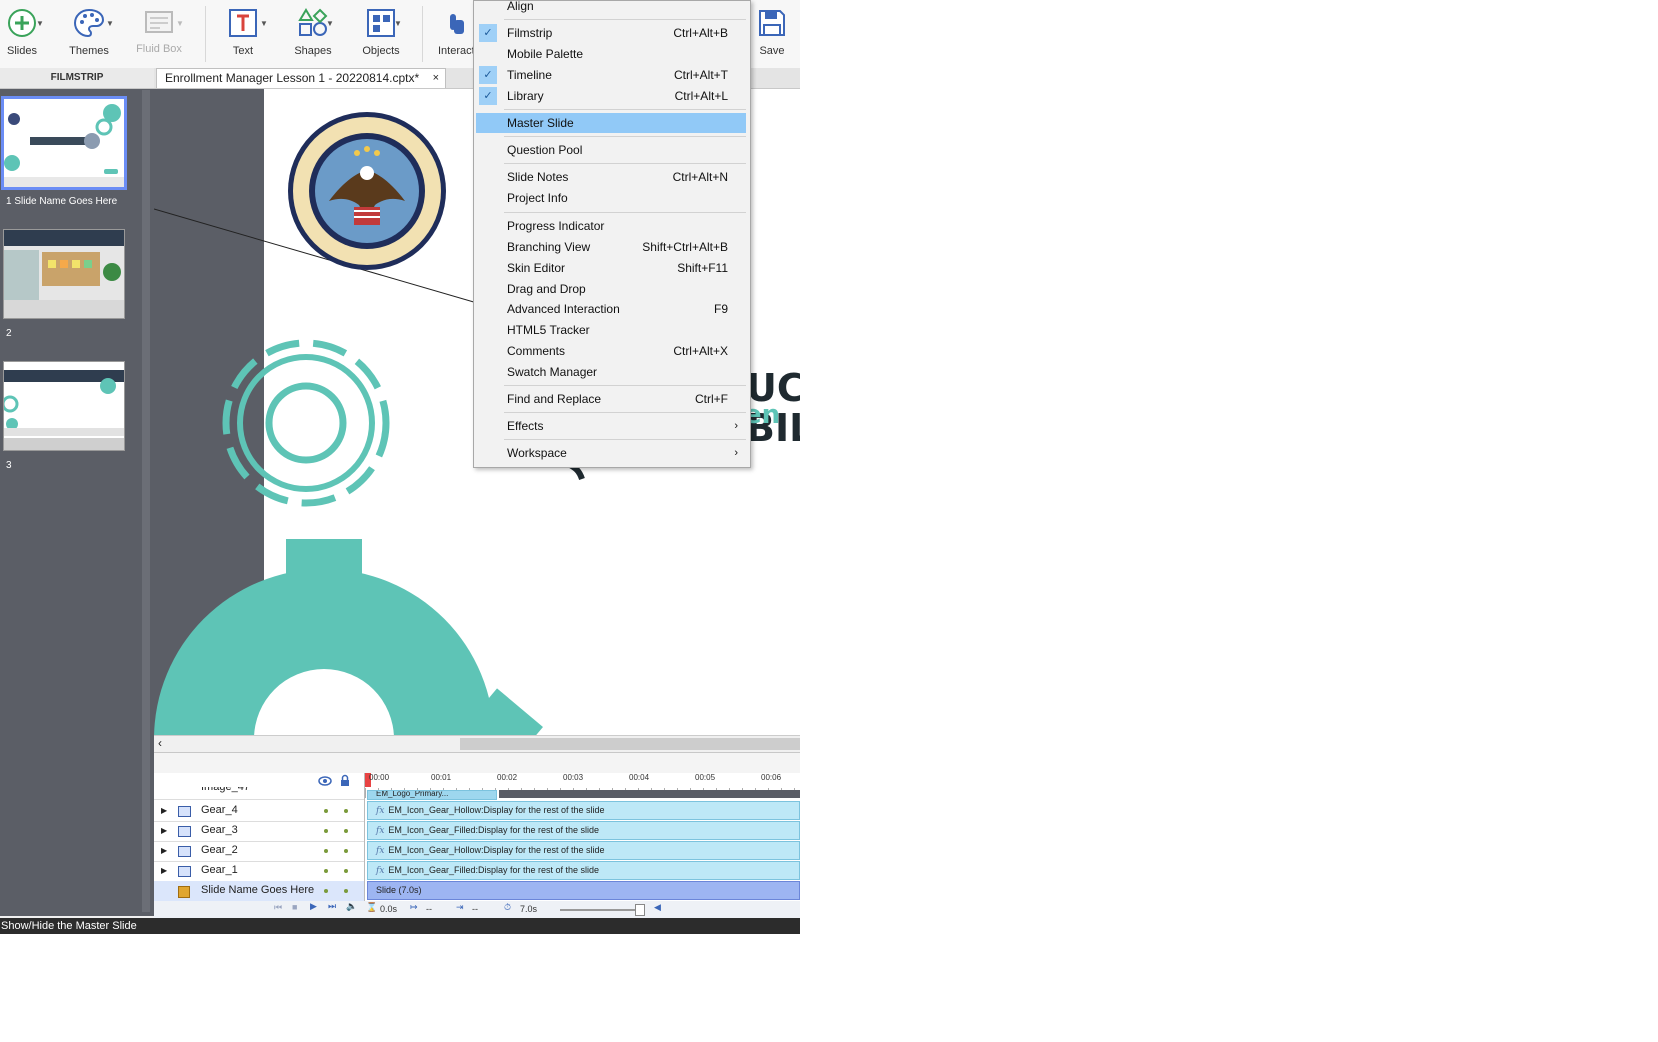 This screenshot has width=1658, height=1042. I want to click on stage-horizontal-scrollbar: ‹, so click(477, 743).